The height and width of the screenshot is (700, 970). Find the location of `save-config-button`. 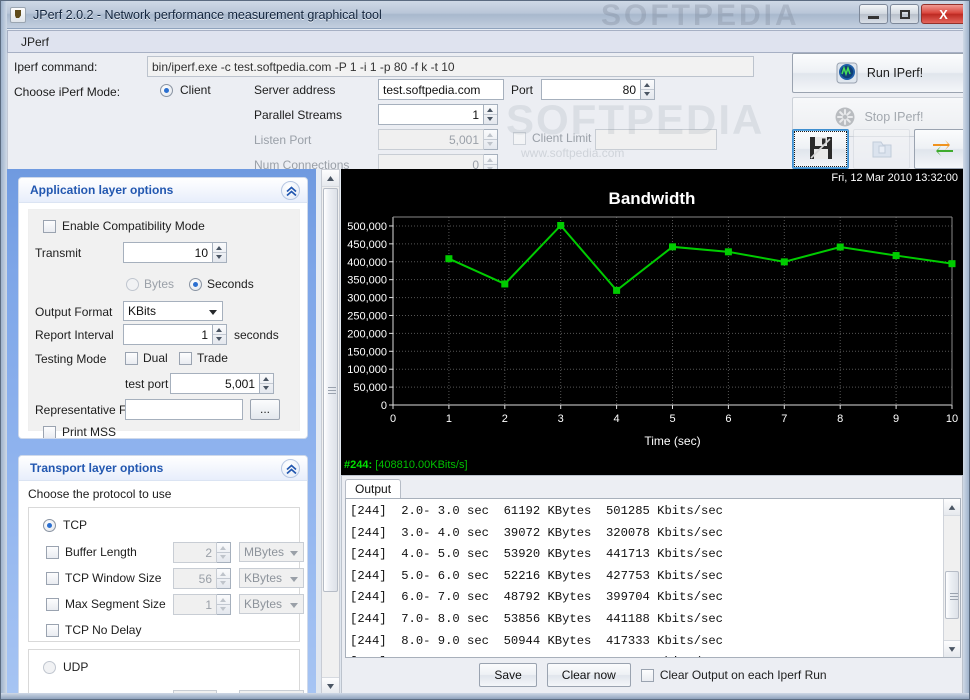

save-config-button is located at coordinates (820, 149).